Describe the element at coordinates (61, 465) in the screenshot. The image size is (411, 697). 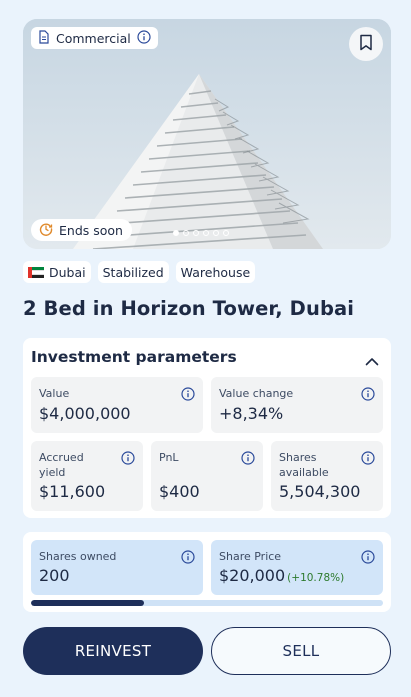
I see `accrued-yield-label: Accrued yield` at that location.